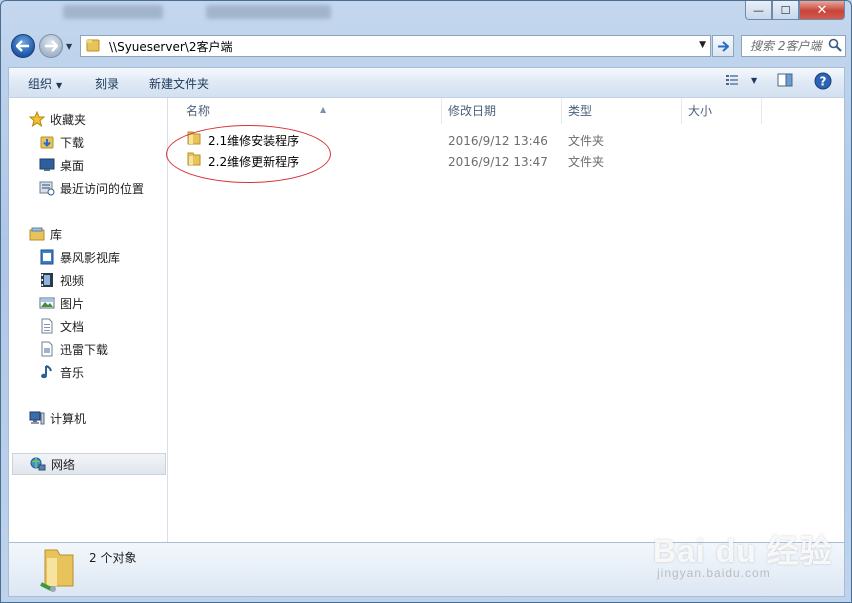 The height and width of the screenshot is (603, 852). What do you see at coordinates (426, 82) in the screenshot?
I see `command-bar: 组织 ▼ 刻录 新建文件夹 ▼ ?` at bounding box center [426, 82].